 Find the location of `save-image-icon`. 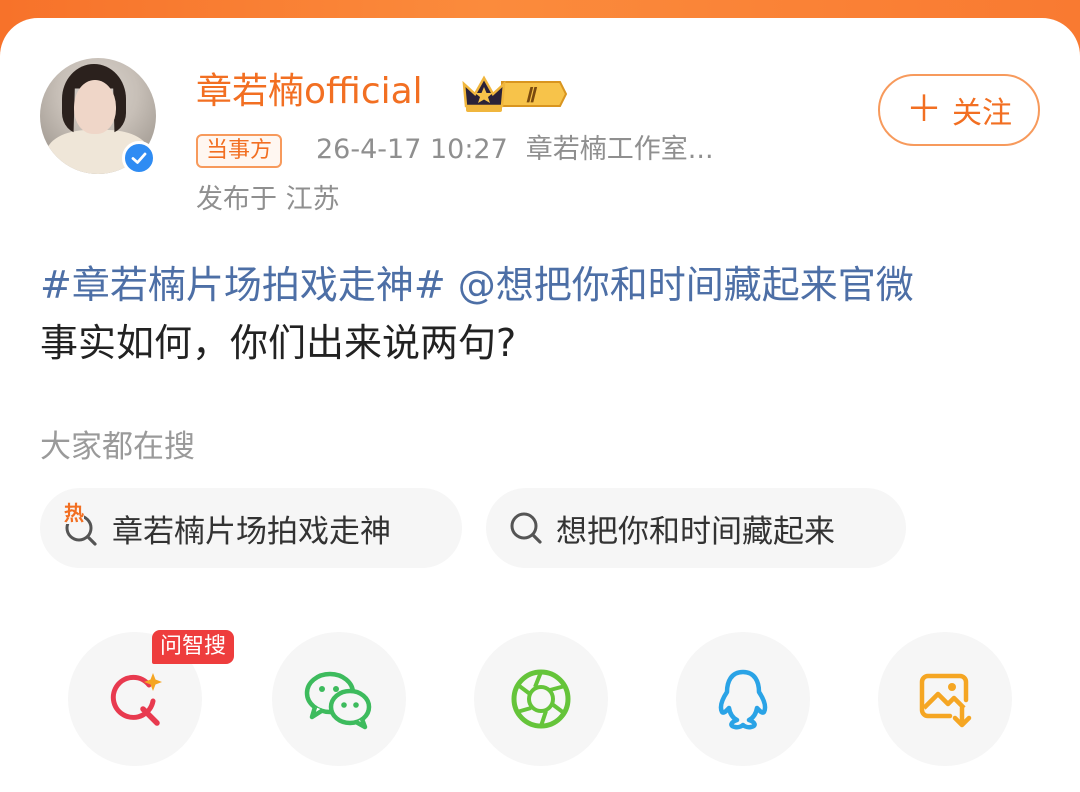

save-image-icon is located at coordinates (945, 700).